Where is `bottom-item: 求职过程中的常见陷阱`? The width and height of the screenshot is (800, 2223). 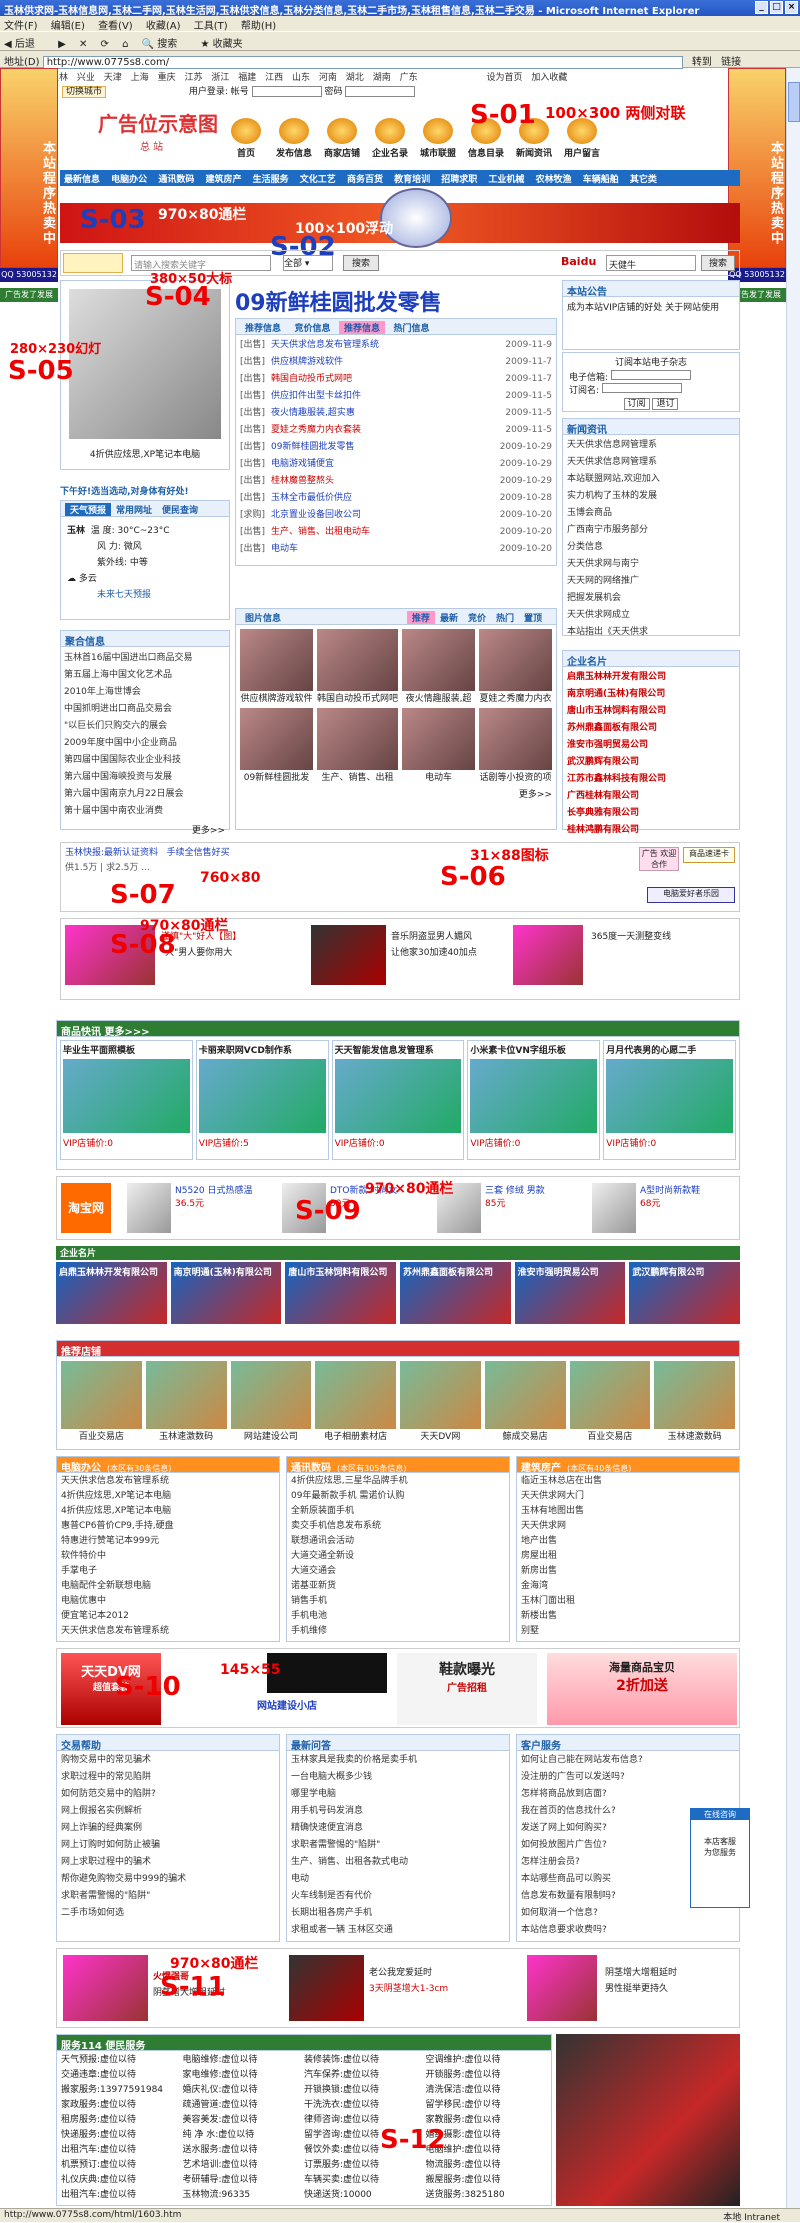 bottom-item: 求职过程中的常见陷阱 is located at coordinates (168, 1777).